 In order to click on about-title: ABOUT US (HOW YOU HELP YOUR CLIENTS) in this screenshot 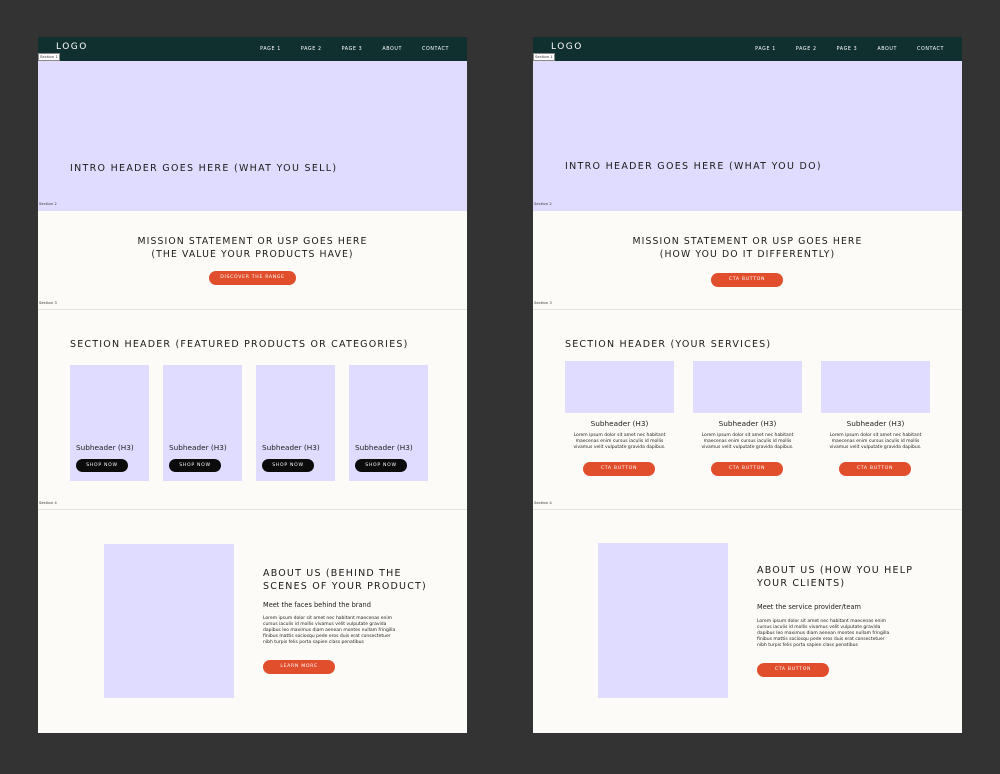, I will do `click(835, 577)`.